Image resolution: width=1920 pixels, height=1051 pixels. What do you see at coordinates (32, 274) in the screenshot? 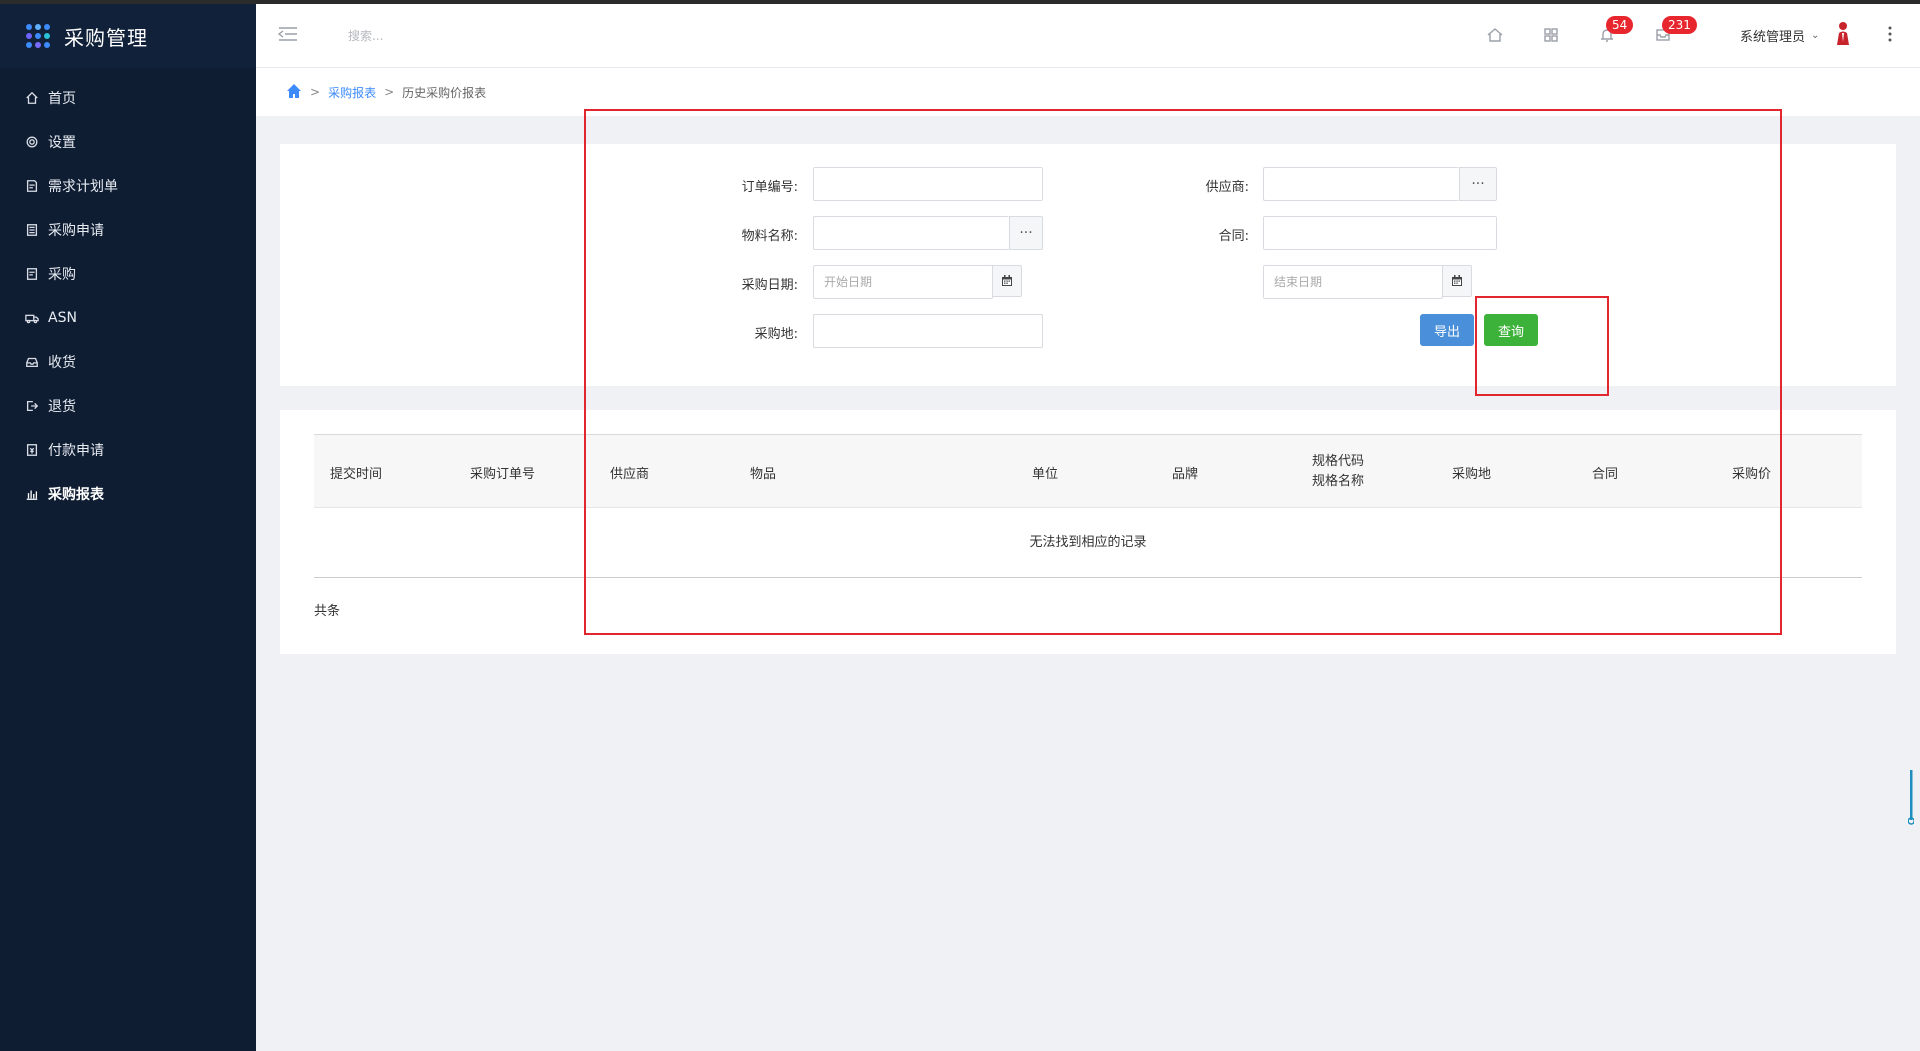
I see `clipboard-icon` at bounding box center [32, 274].